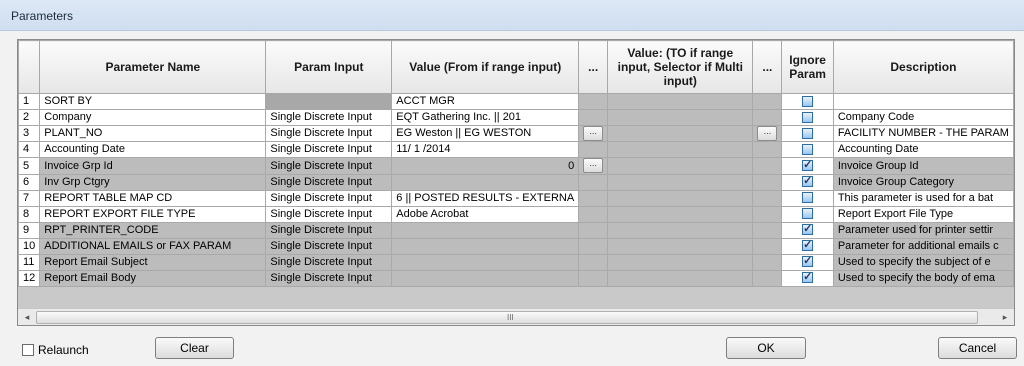  I want to click on row-number: 5, so click(29, 166).